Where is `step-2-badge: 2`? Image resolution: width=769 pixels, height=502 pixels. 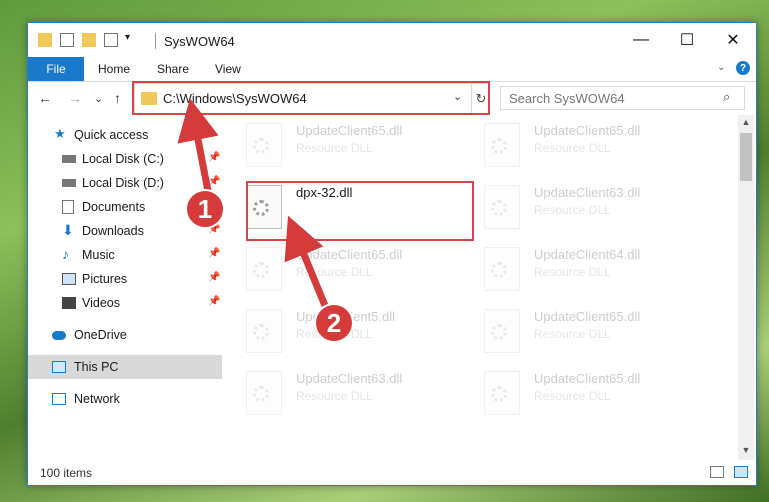
step-2-badge: 2 is located at coordinates (334, 323).